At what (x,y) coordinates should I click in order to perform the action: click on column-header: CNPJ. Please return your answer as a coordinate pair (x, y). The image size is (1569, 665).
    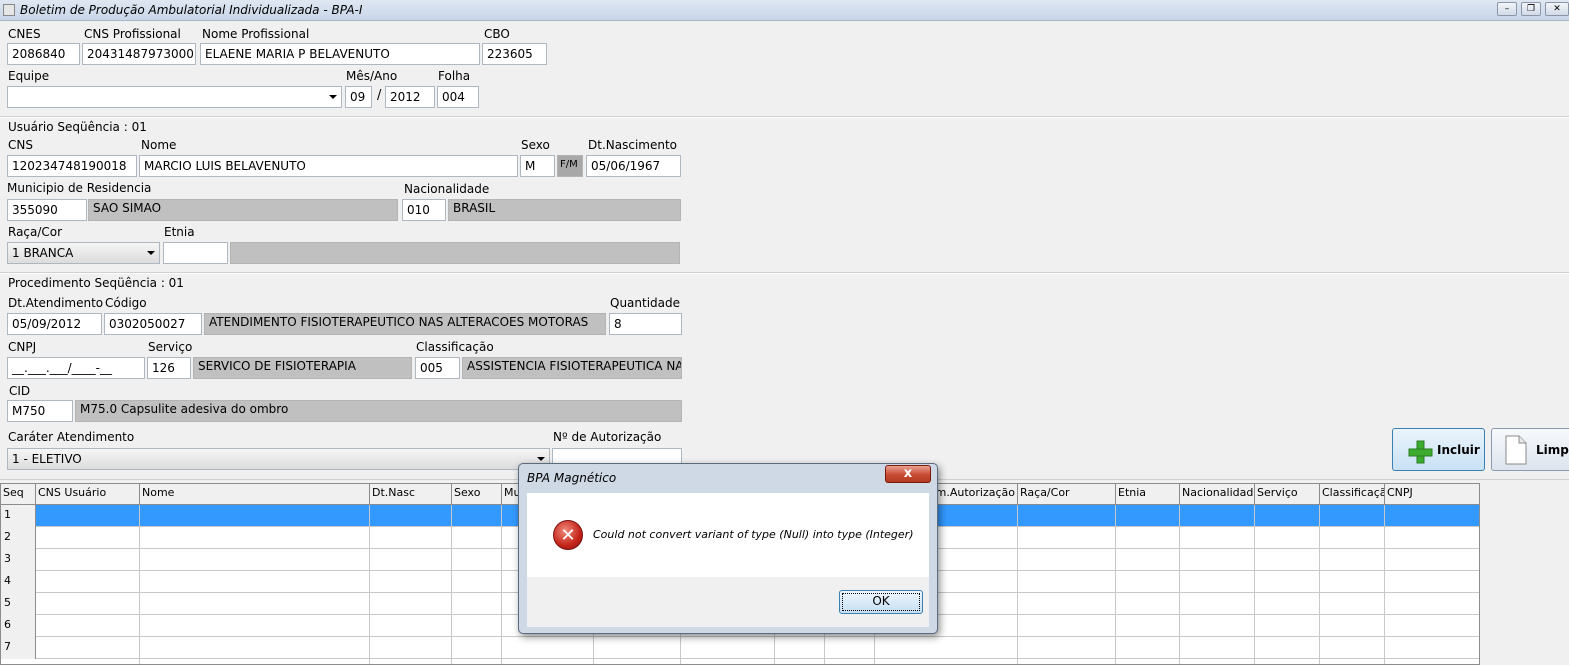
    Looking at the image, I should click on (1432, 494).